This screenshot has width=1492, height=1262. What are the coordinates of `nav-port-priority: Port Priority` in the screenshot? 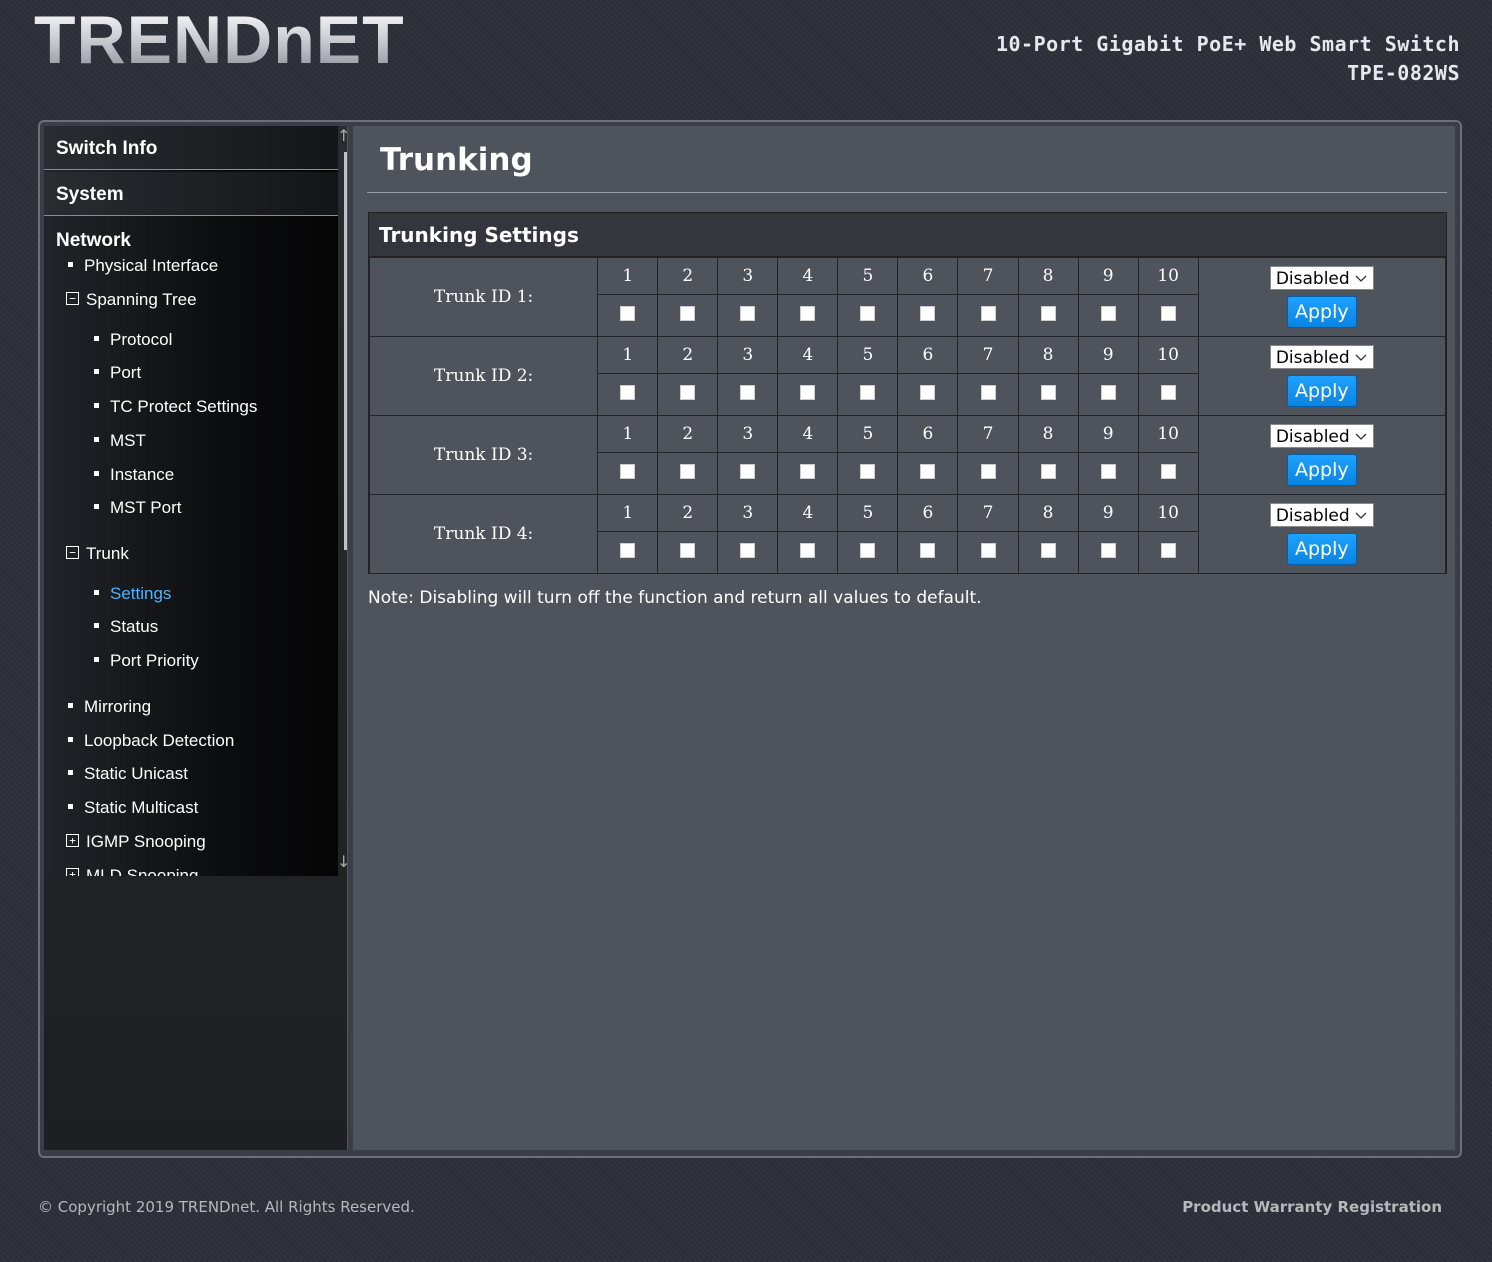 It's located at (146, 661).